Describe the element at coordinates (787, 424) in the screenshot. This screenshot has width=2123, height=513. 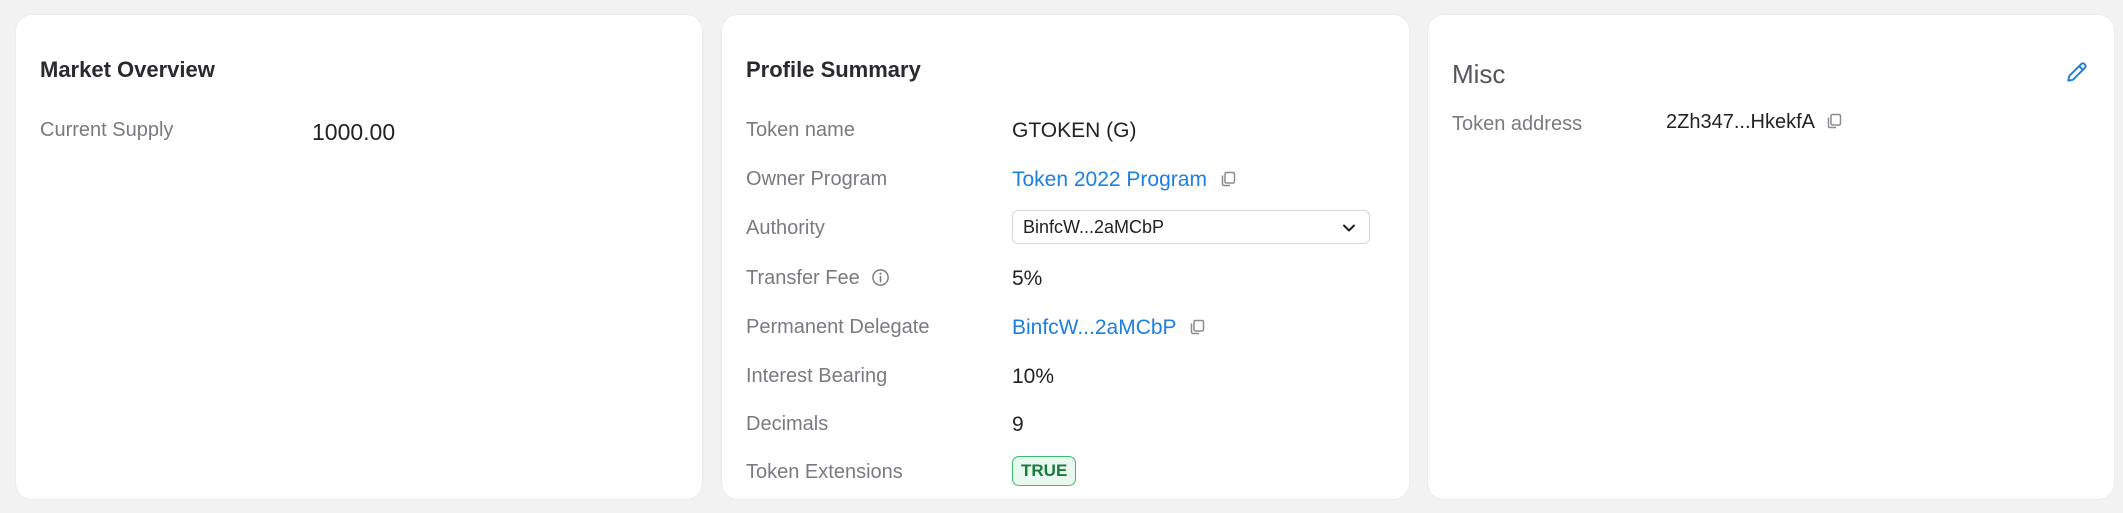
I see `decimals-label: Decimals` at that location.